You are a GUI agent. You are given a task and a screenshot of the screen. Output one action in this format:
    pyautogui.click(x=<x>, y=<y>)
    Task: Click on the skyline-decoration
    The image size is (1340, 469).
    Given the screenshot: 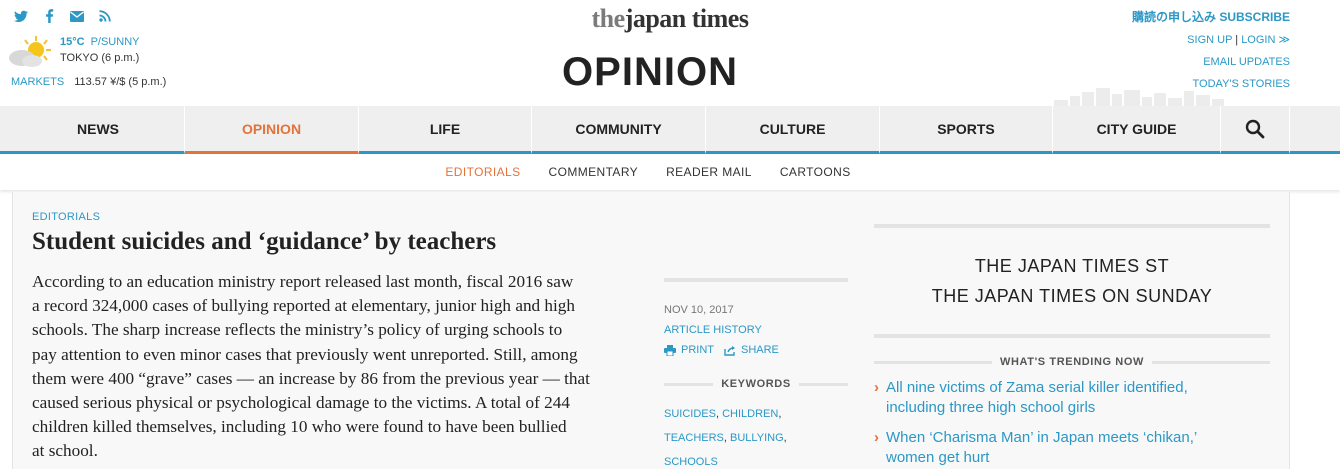 What is the action you would take?
    pyautogui.click(x=1139, y=97)
    